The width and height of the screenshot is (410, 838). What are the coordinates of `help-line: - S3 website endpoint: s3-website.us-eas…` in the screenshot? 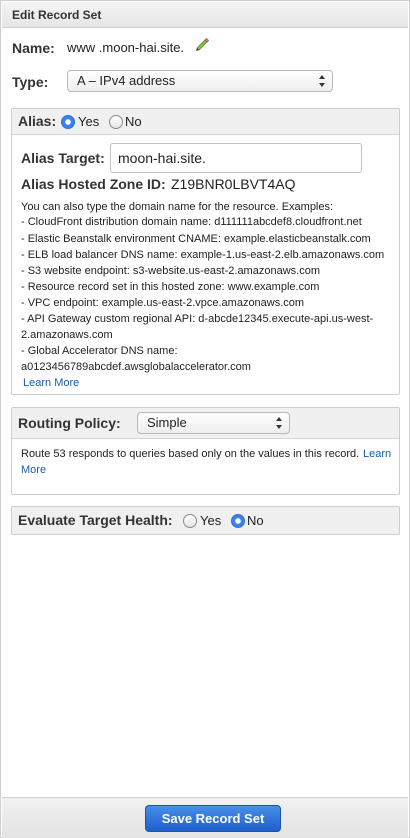 It's located at (170, 271).